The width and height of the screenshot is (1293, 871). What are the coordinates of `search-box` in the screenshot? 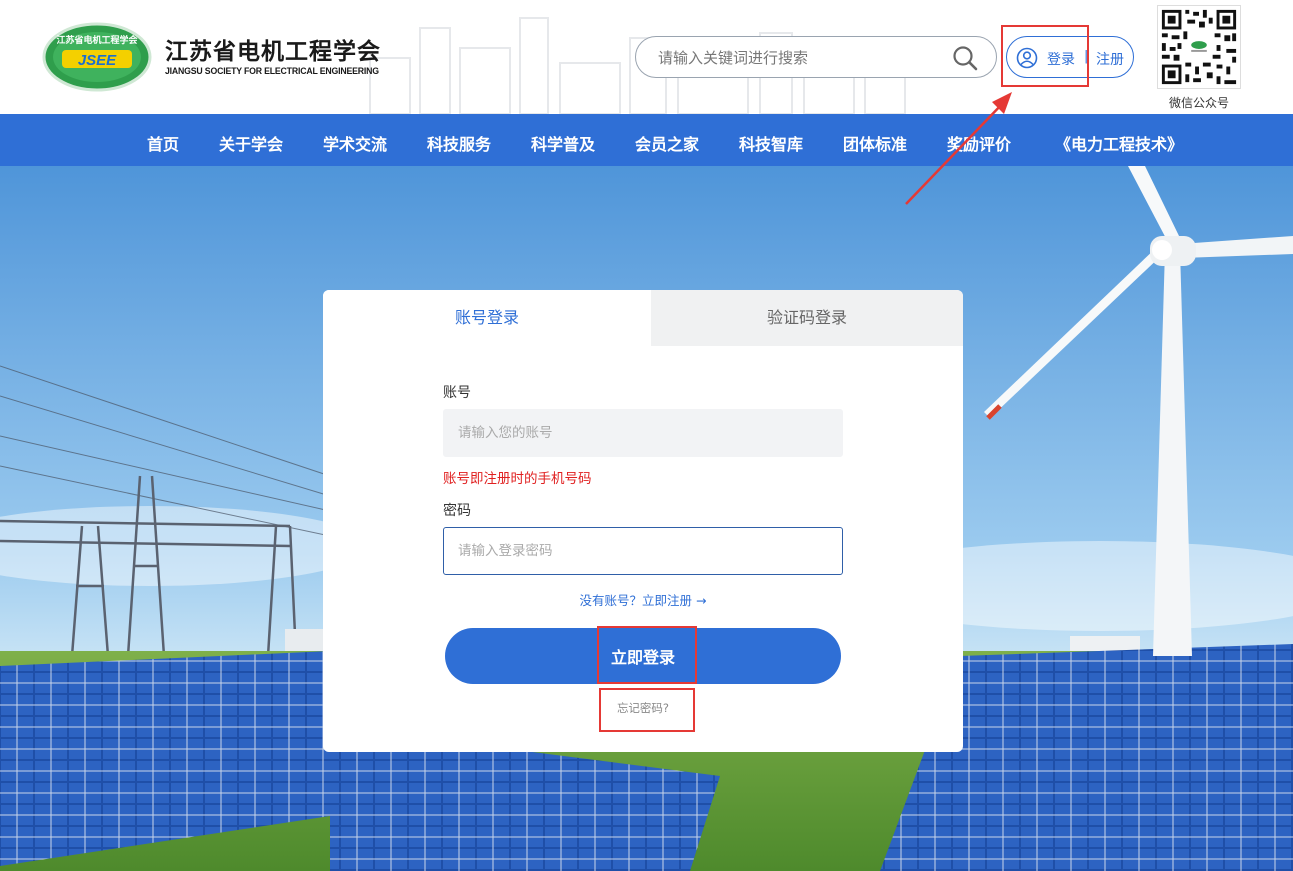 It's located at (816, 57).